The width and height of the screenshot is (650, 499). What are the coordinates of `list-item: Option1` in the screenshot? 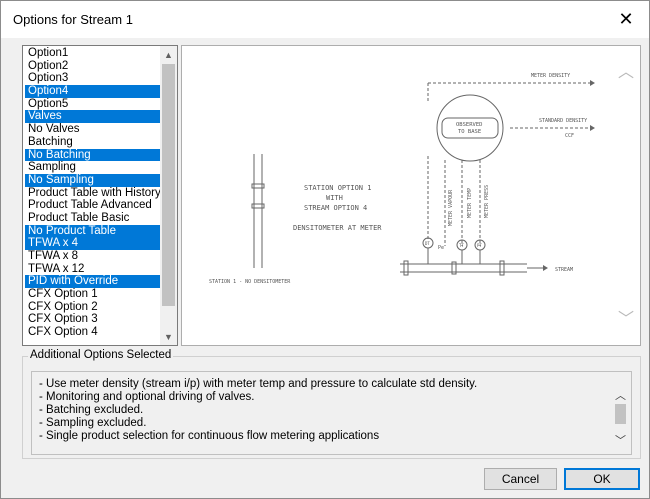 It's located at (93, 53).